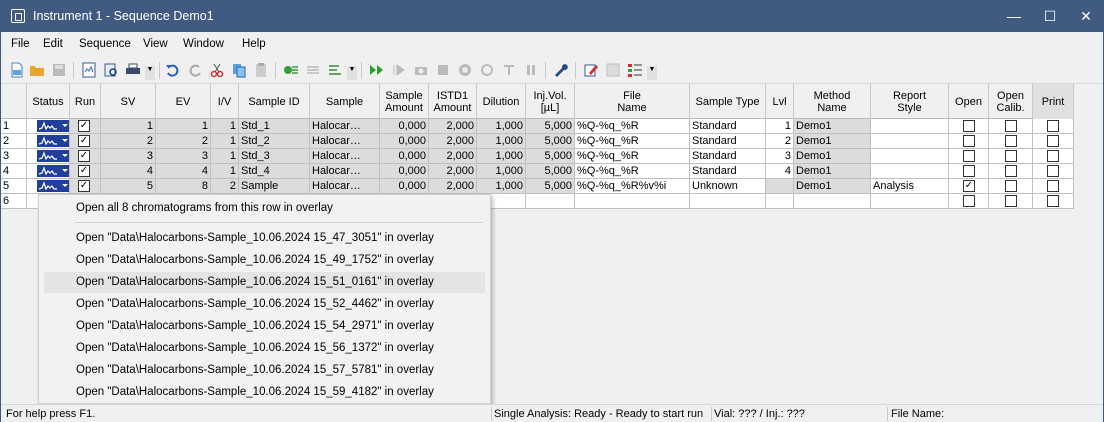 The width and height of the screenshot is (1104, 422). Describe the element at coordinates (128, 156) in the screenshot. I see `cell-sv: 3` at that location.